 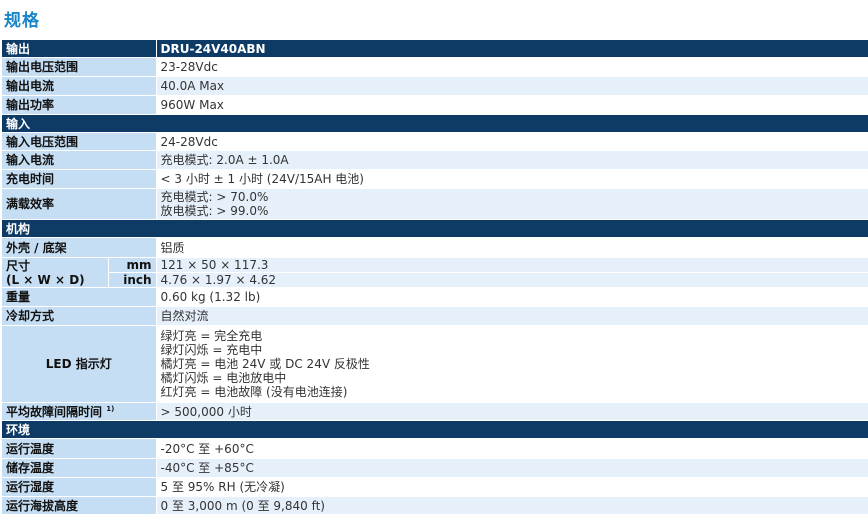 What do you see at coordinates (79, 505) in the screenshot?
I see `row-label: 运行海拔高度` at bounding box center [79, 505].